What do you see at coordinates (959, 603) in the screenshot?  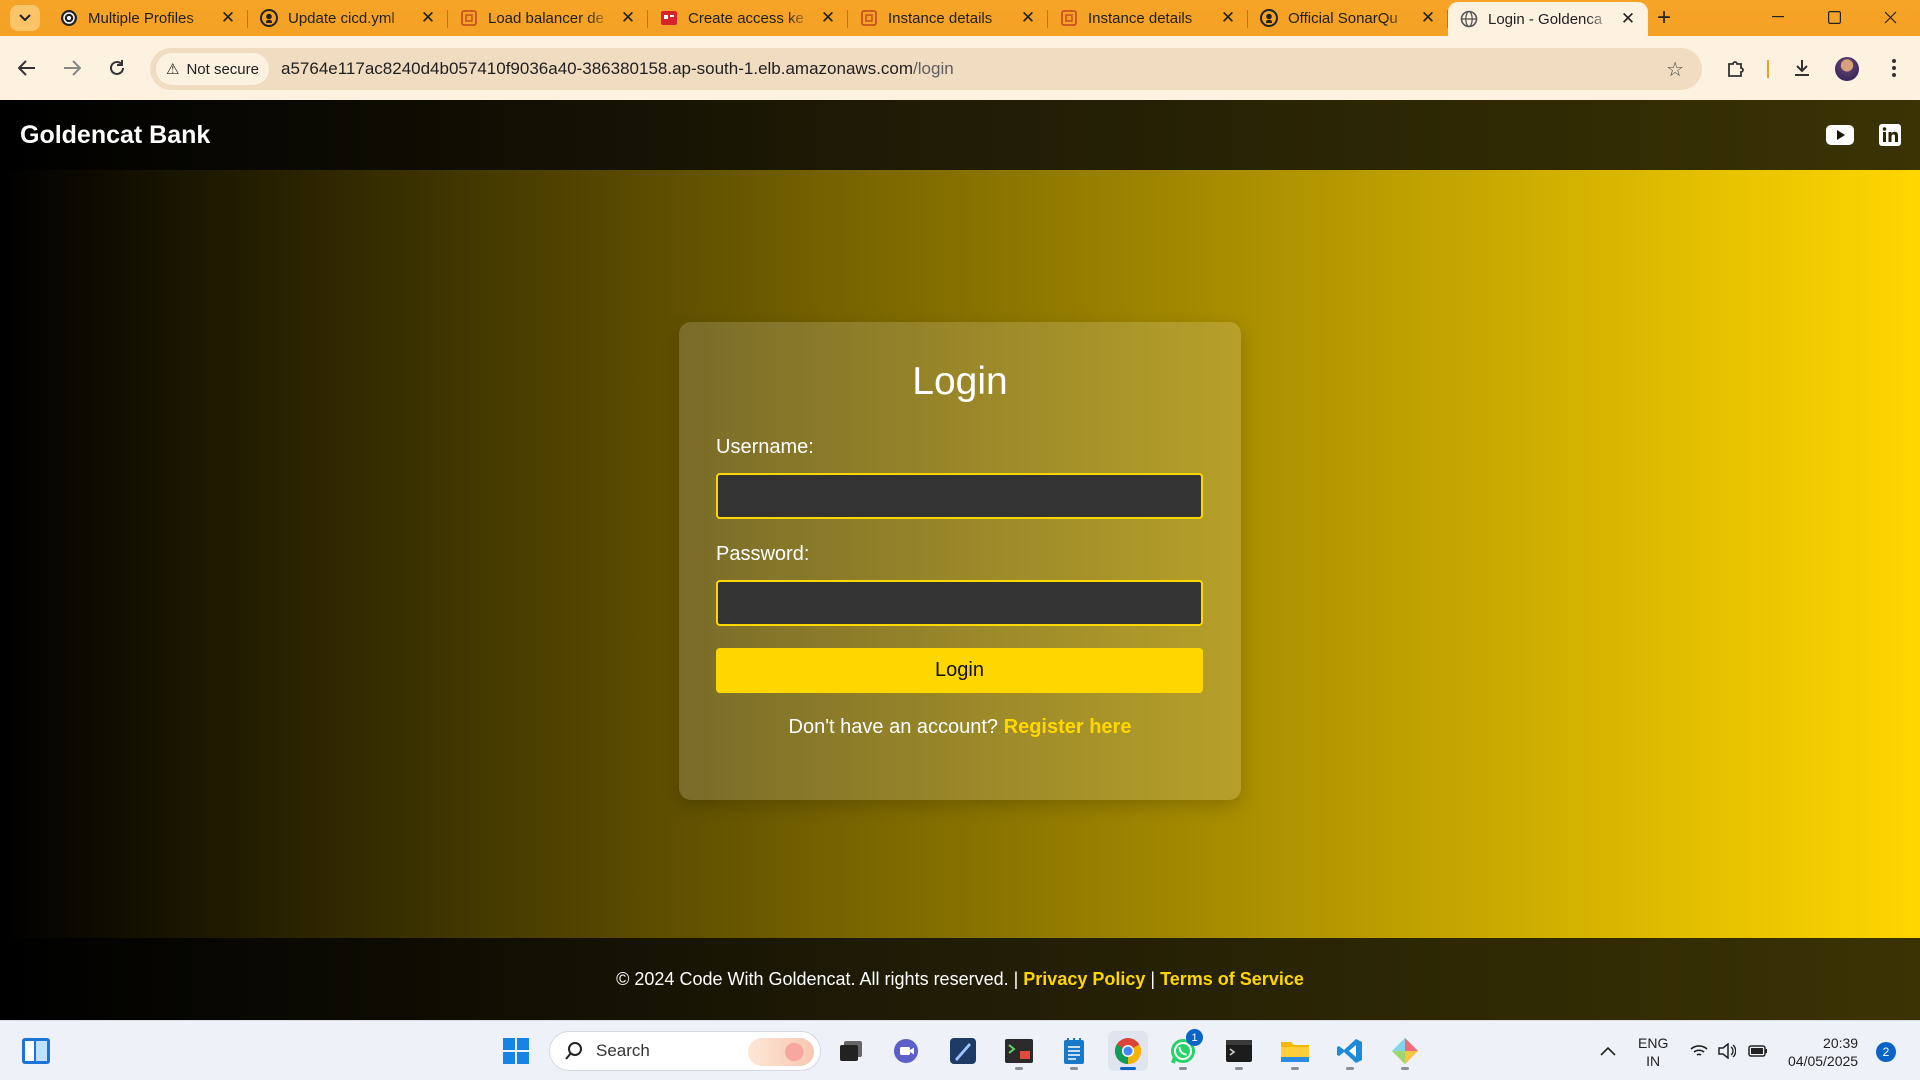 I see `password-input` at bounding box center [959, 603].